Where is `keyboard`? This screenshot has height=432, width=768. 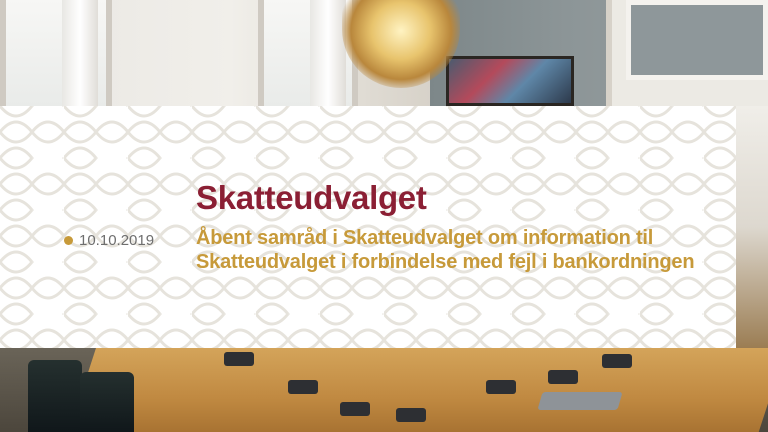 keyboard is located at coordinates (580, 401).